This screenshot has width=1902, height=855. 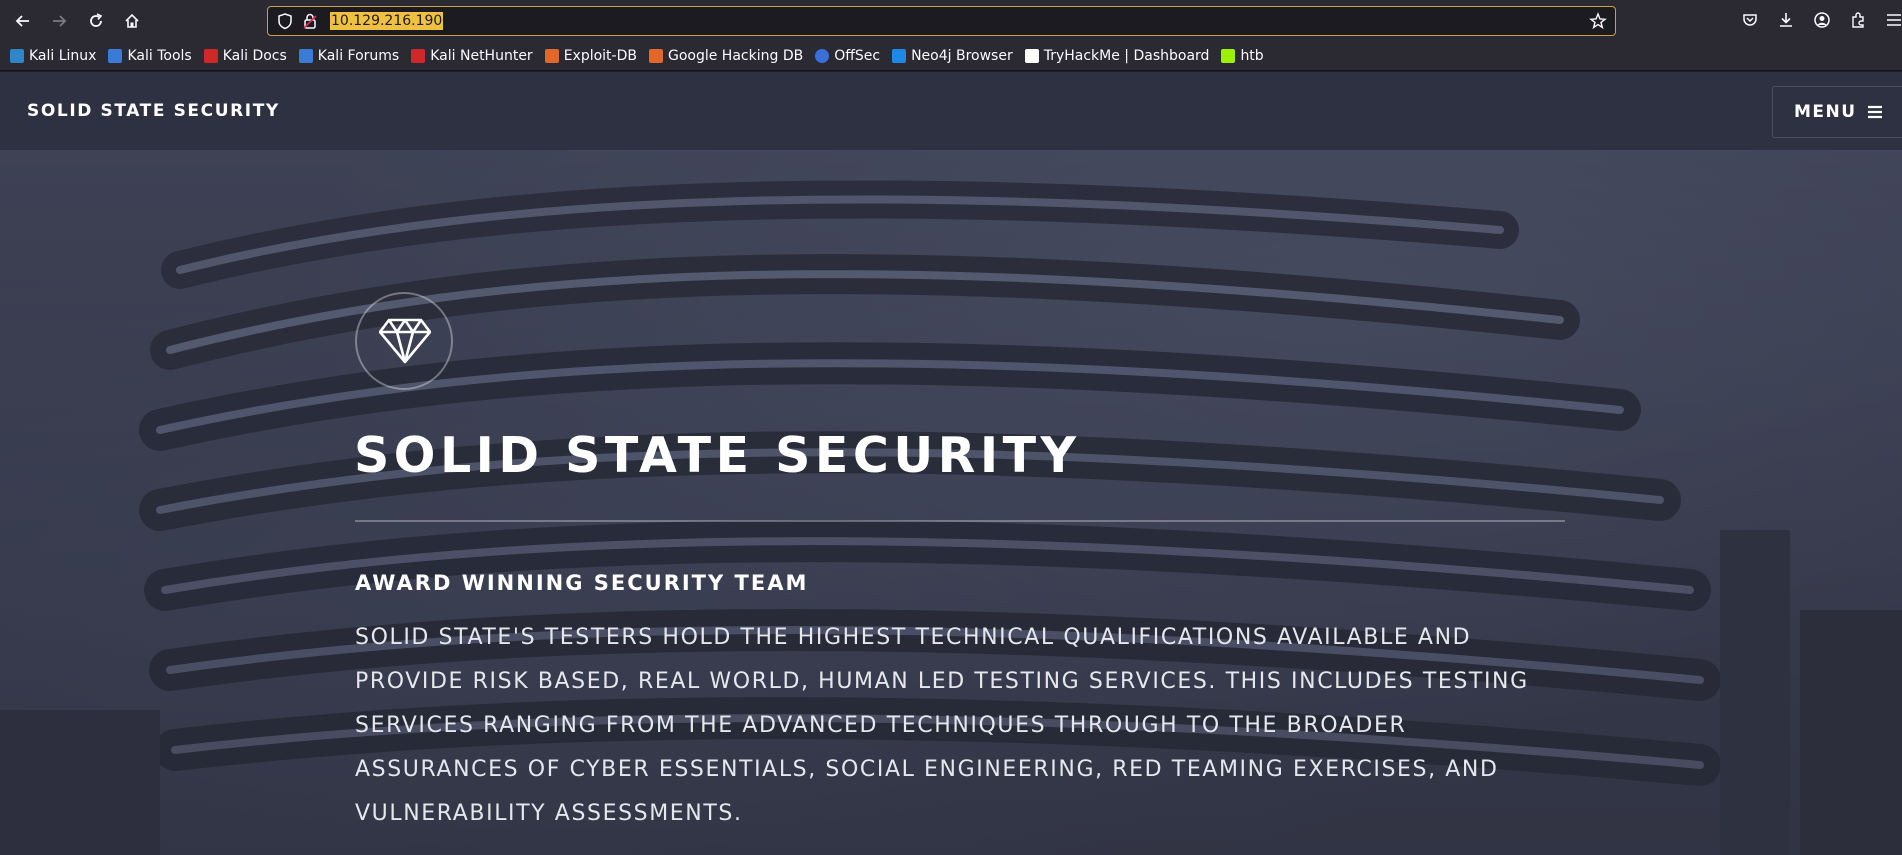 What do you see at coordinates (655, 56) in the screenshot?
I see `google-hacking-db-icon` at bounding box center [655, 56].